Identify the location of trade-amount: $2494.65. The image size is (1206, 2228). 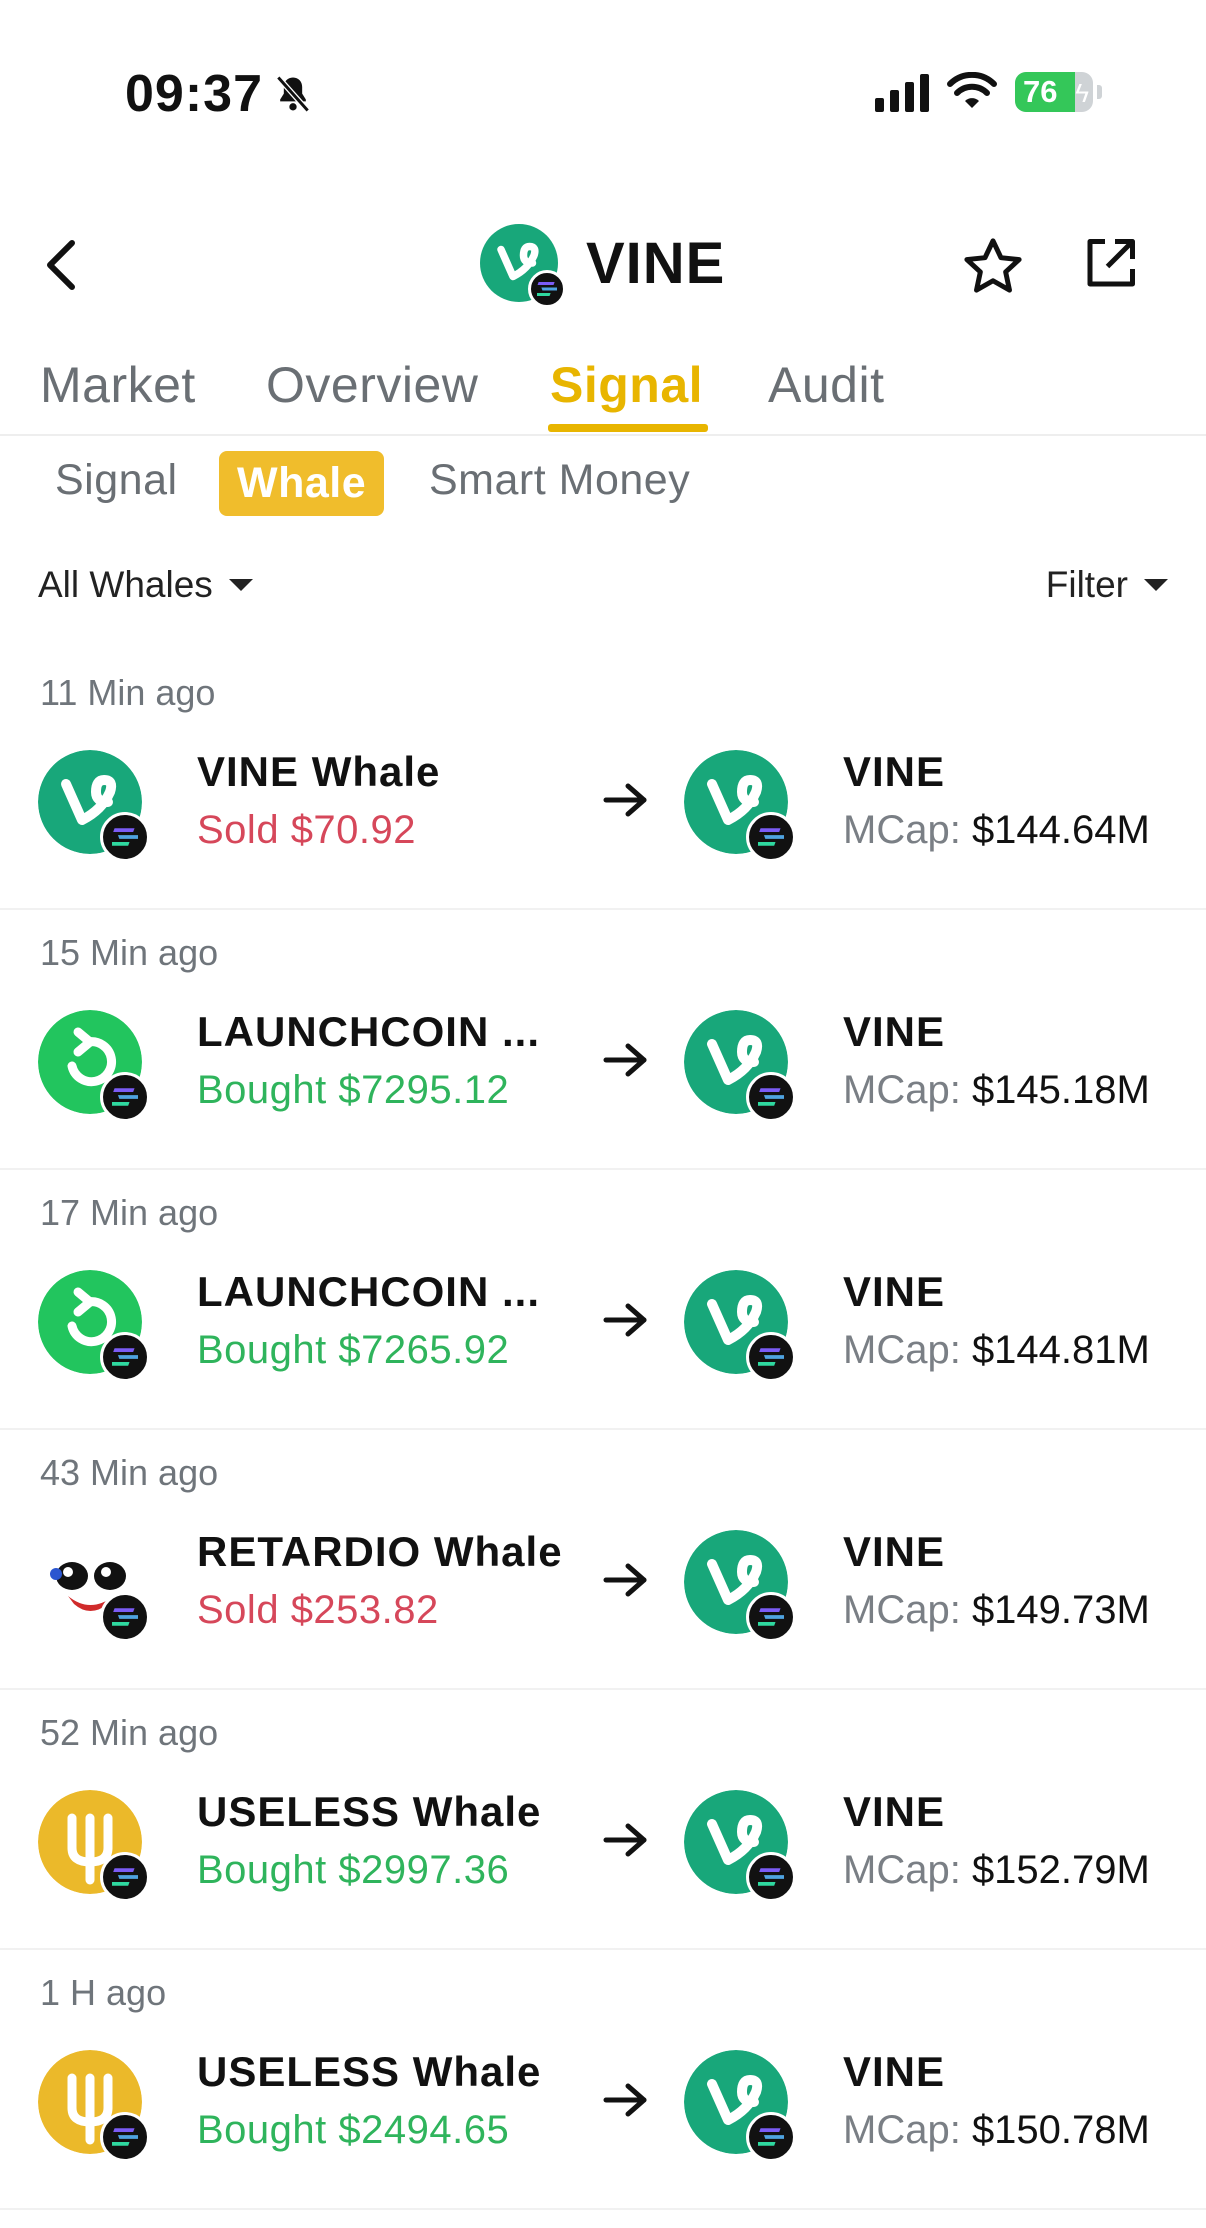
(424, 2130).